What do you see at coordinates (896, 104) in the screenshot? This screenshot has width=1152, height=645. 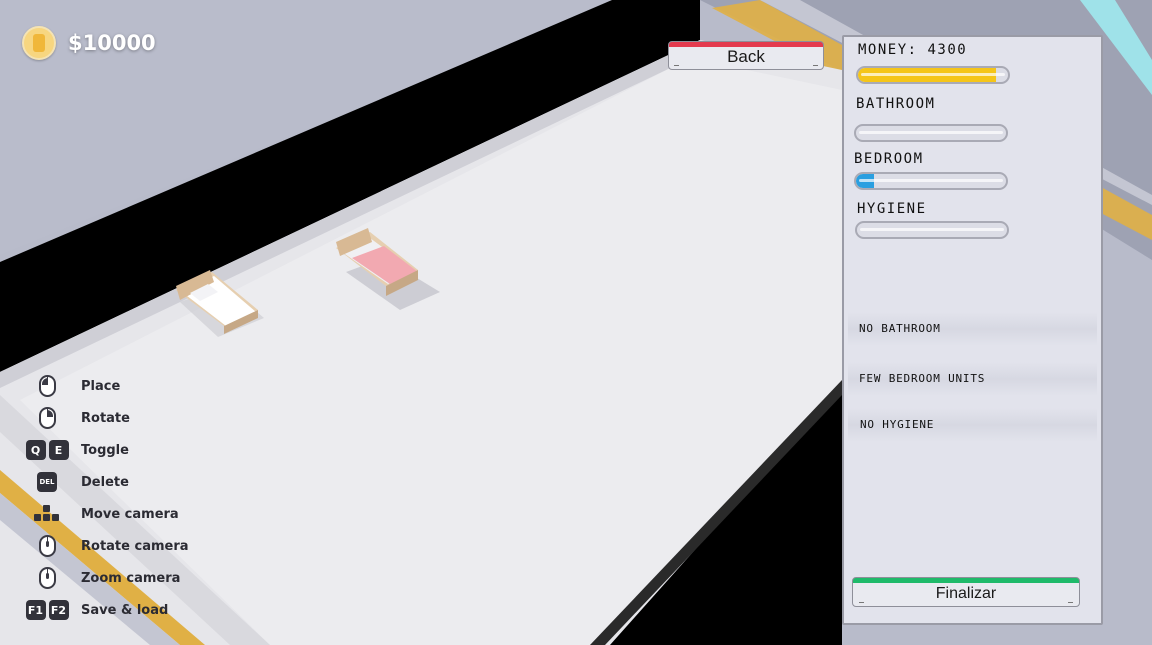 I see `bathroom-label: BATHROOM` at bounding box center [896, 104].